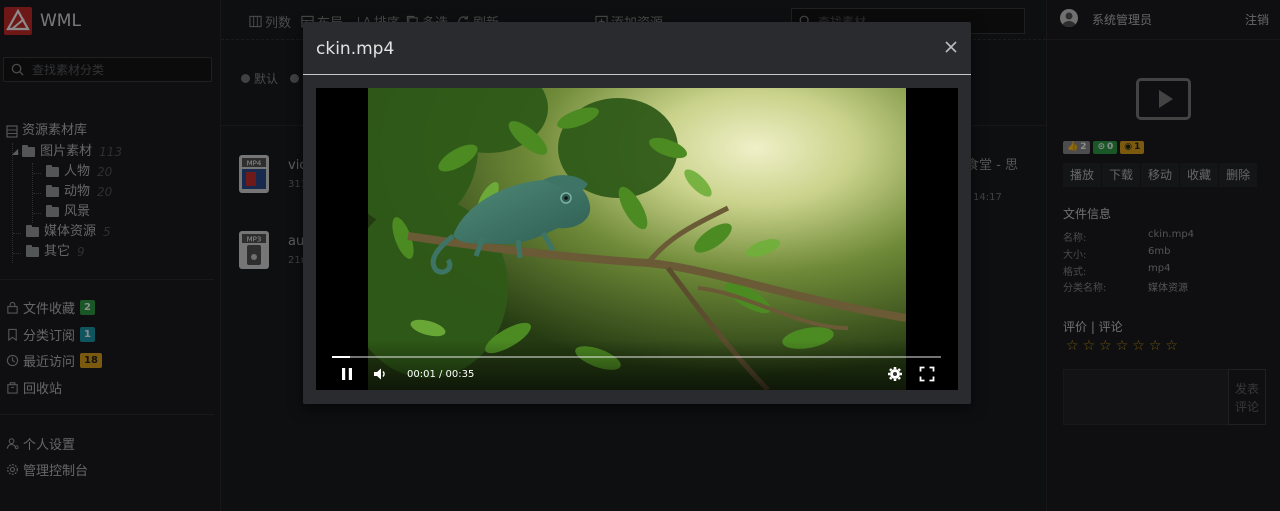  I want to click on video-progress-fill, so click(341, 357).